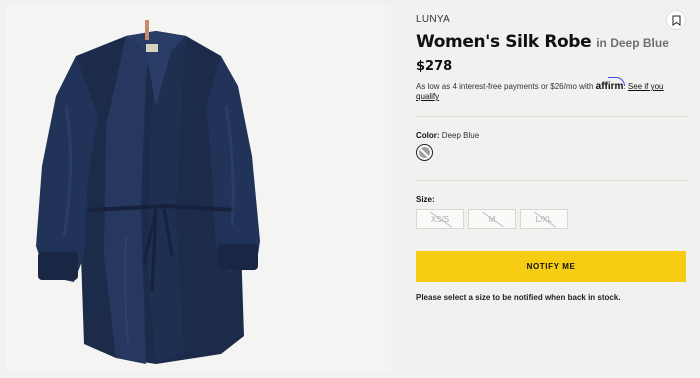 The height and width of the screenshot is (378, 700). Describe the element at coordinates (425, 199) in the screenshot. I see `size-label: Size:` at that location.